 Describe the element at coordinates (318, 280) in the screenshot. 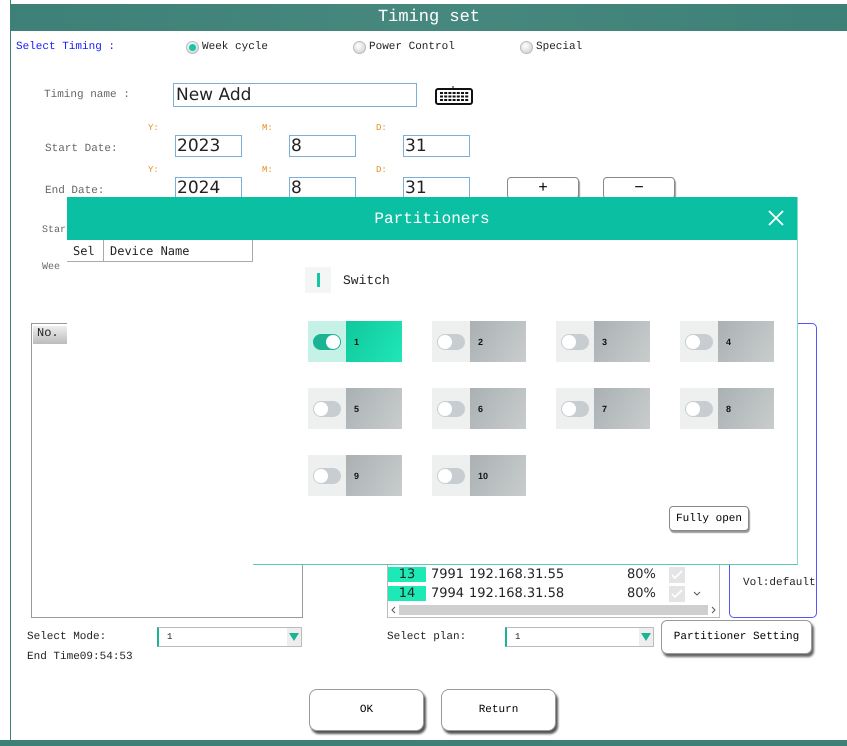

I see `switch-indicator-icon` at that location.